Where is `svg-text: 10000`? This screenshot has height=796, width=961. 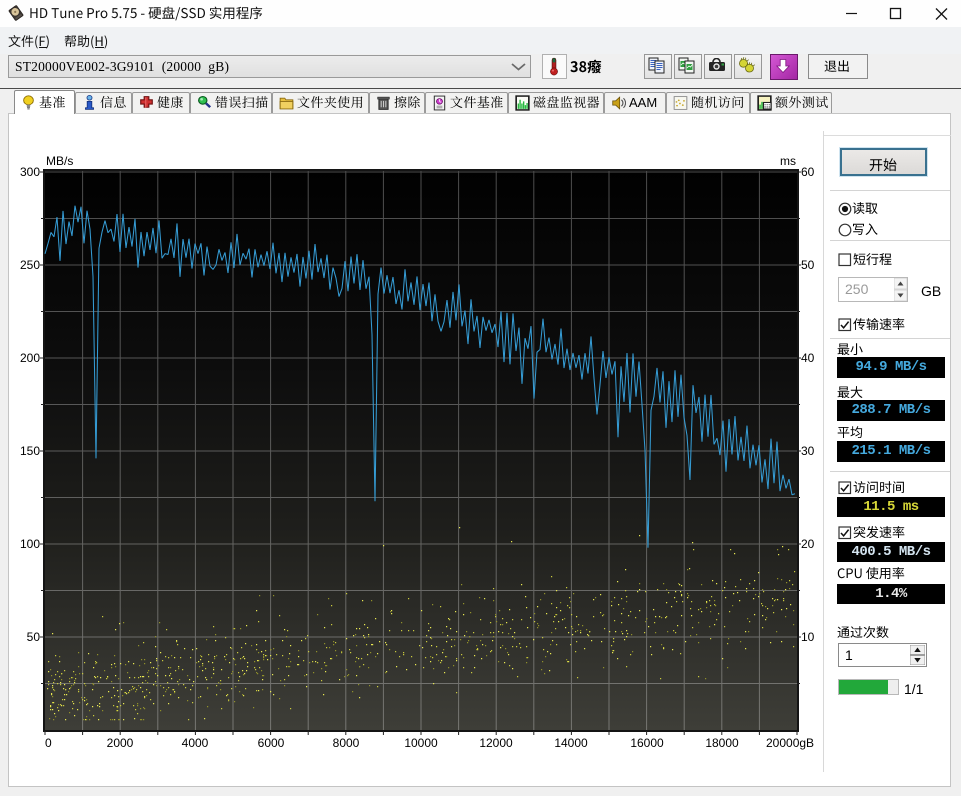
svg-text: 10000 is located at coordinates (421, 743).